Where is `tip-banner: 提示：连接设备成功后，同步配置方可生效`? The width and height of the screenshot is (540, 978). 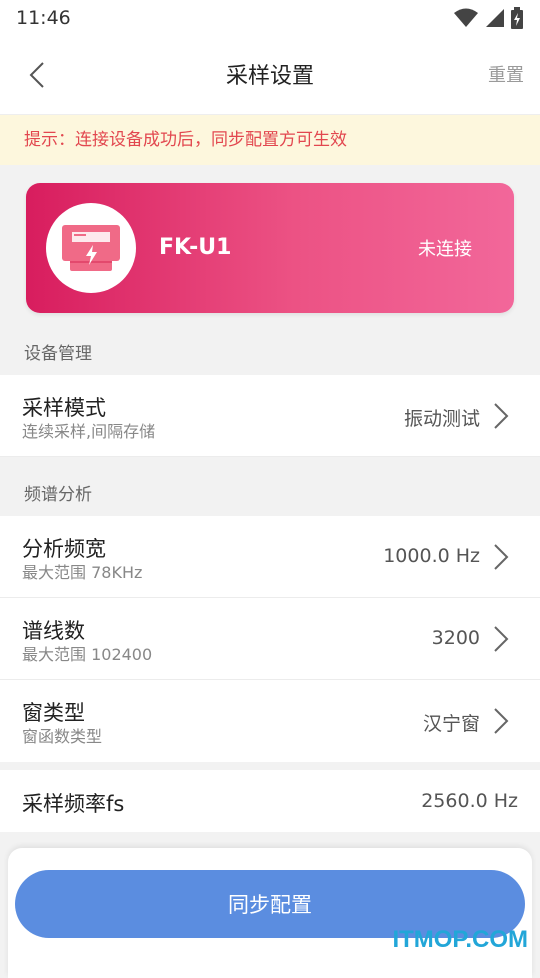
tip-banner: 提示：连接设备成功后，同步配置方可生效 is located at coordinates (270, 140).